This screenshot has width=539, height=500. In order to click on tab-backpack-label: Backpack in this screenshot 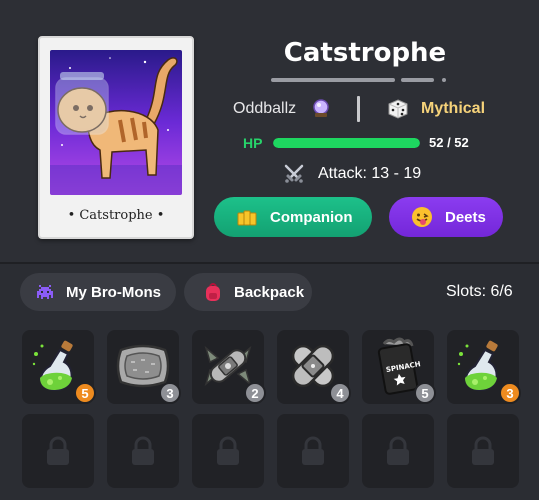, I will do `click(269, 292)`.